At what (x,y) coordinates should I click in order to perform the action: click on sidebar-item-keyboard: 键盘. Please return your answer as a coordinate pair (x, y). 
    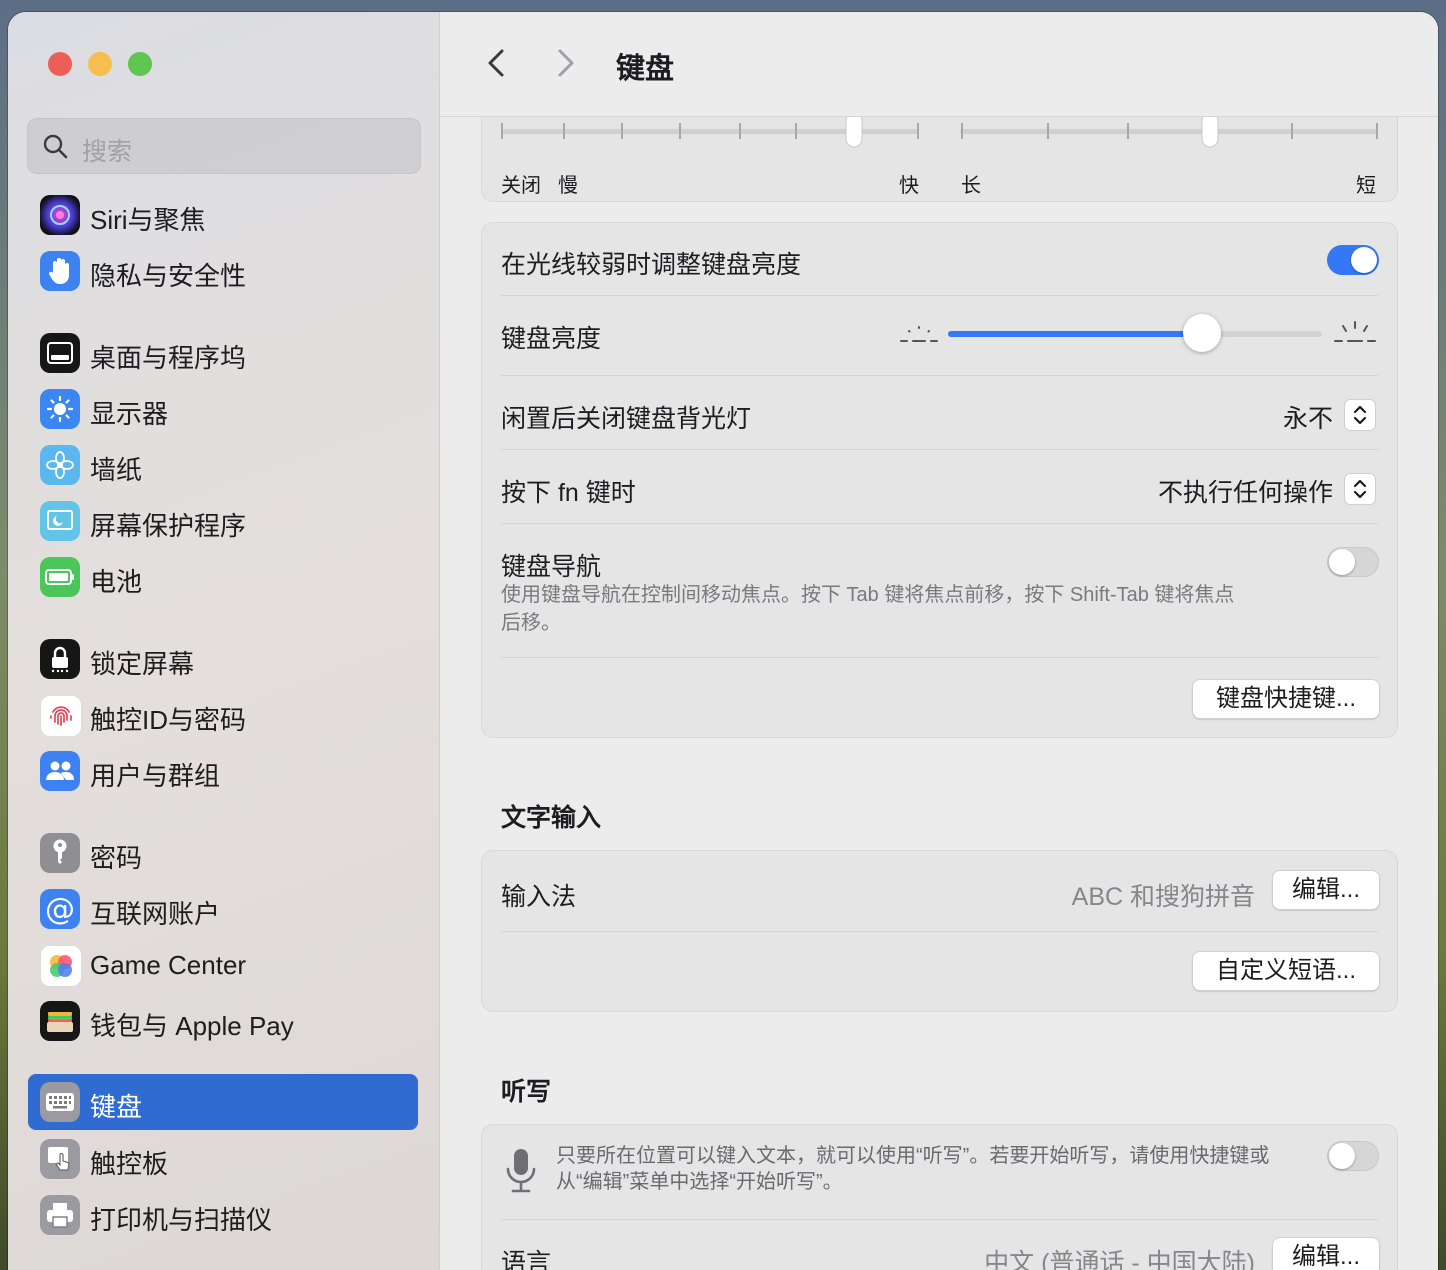
    Looking at the image, I should click on (223, 1102).